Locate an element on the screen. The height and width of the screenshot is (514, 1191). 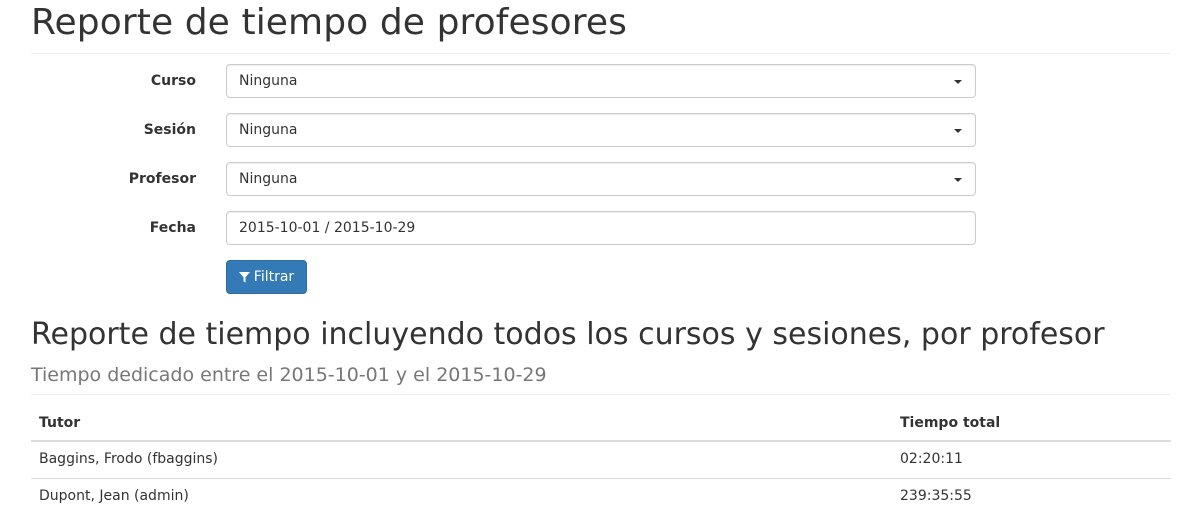
course-row: Curso Ninguna is located at coordinates (595, 81).